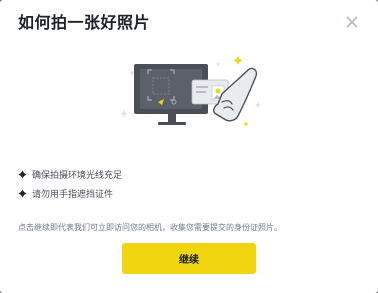 This screenshot has width=378, height=293. What do you see at coordinates (352, 22) in the screenshot?
I see `close-icon` at bounding box center [352, 22].